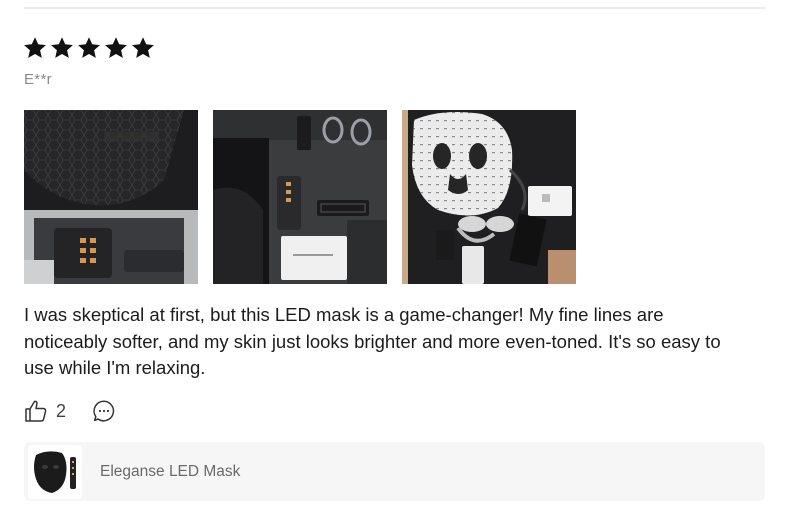 The width and height of the screenshot is (794, 518). Describe the element at coordinates (394, 8) in the screenshot. I see `divider` at that location.